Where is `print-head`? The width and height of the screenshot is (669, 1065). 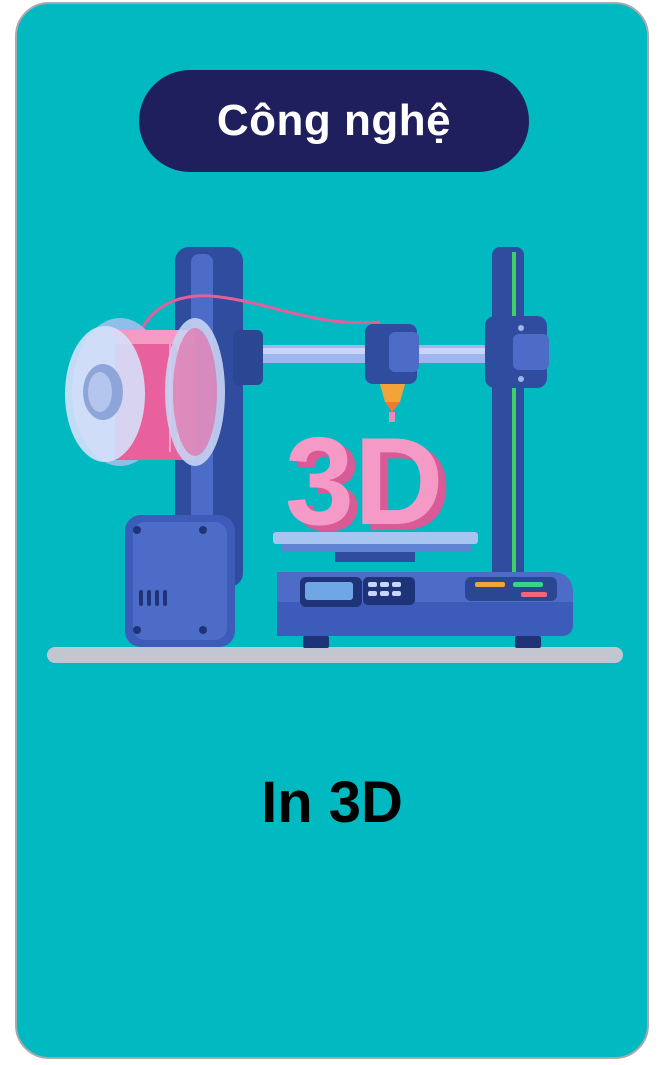
print-head is located at coordinates (392, 373).